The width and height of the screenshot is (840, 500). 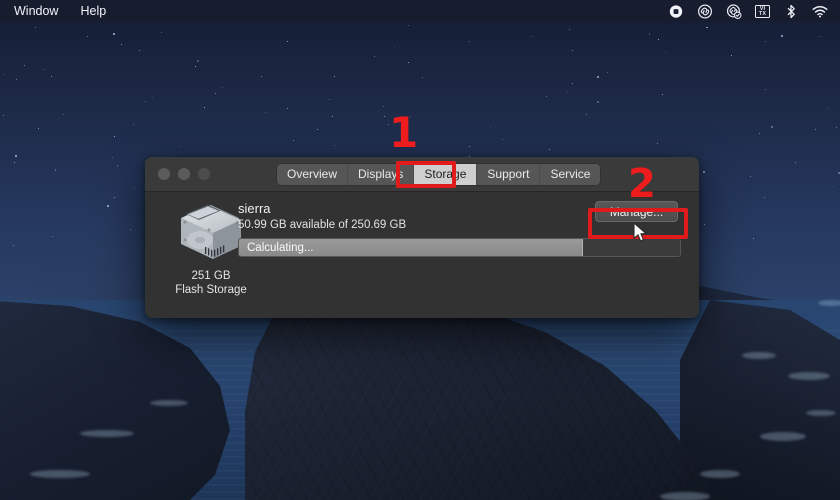 I want to click on record-stop-icon, so click(x=676, y=11).